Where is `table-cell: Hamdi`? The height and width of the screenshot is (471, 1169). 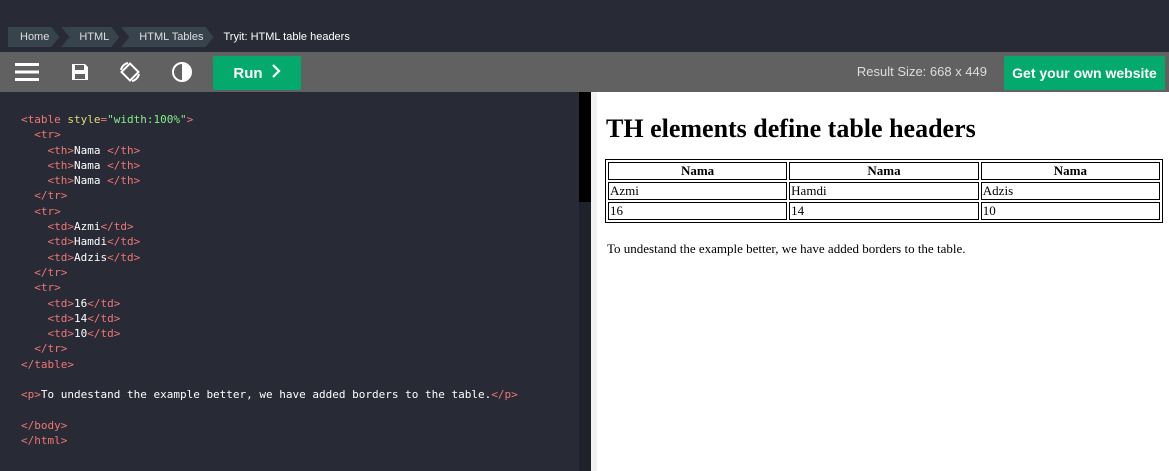
table-cell: Hamdi is located at coordinates (884, 191).